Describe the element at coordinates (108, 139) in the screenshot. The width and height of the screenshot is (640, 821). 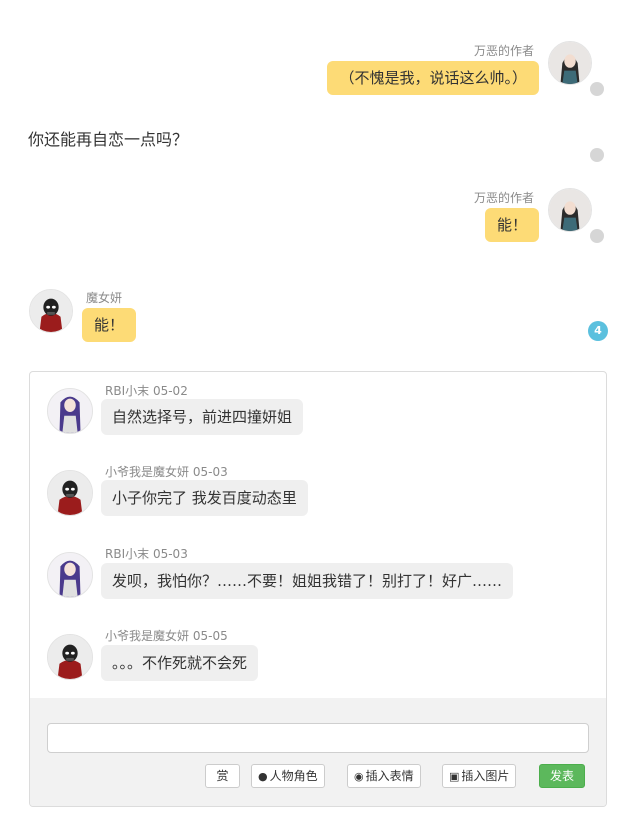
I see `narration-text: 你还能再自恋一点吗？` at that location.